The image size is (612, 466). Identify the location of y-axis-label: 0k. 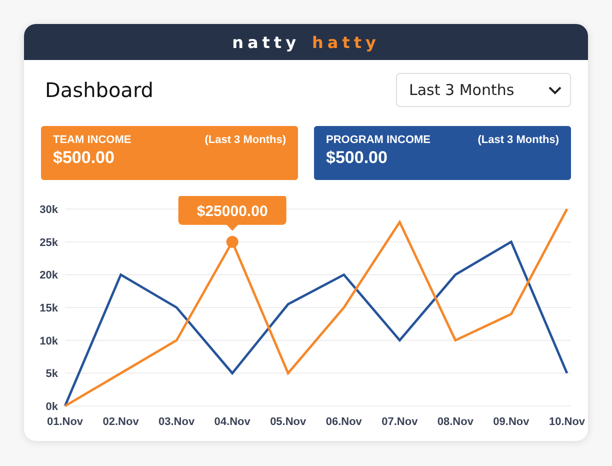
(52, 407).